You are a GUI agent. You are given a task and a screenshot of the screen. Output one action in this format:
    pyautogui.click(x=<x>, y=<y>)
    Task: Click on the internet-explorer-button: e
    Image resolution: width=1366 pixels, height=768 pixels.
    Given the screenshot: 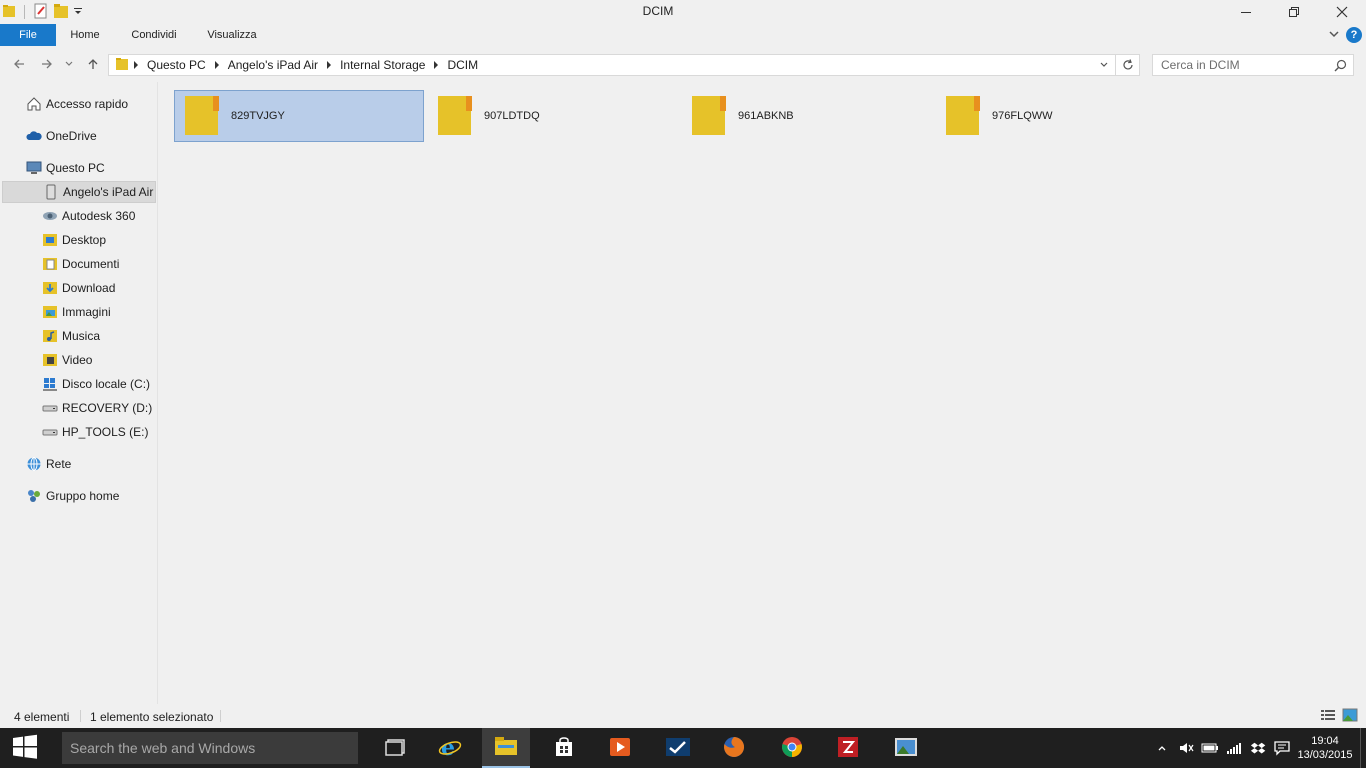 What is the action you would take?
    pyautogui.click(x=450, y=748)
    